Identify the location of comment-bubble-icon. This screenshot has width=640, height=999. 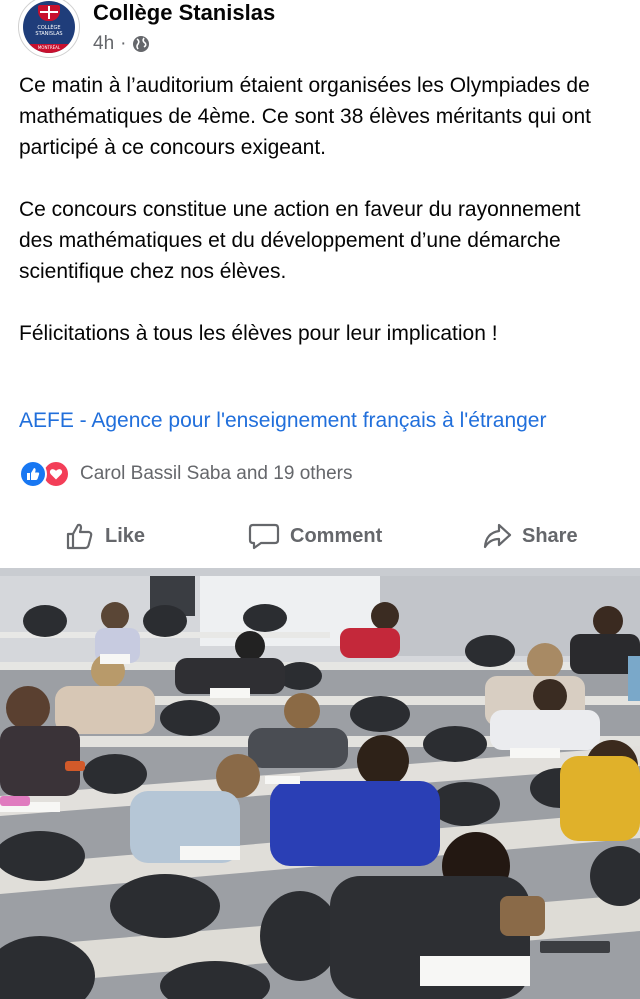
(264, 536).